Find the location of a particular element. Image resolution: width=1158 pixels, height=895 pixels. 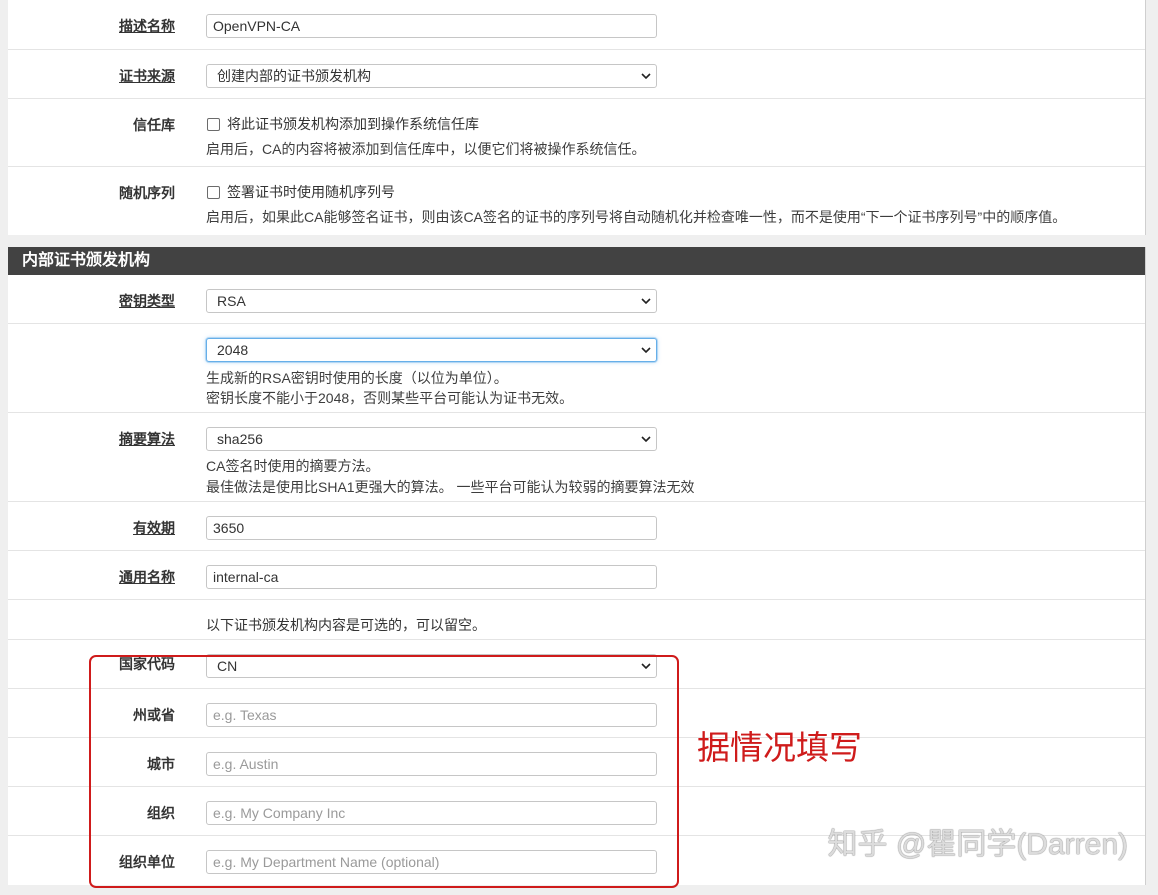

country-select: CN is located at coordinates (431, 666).